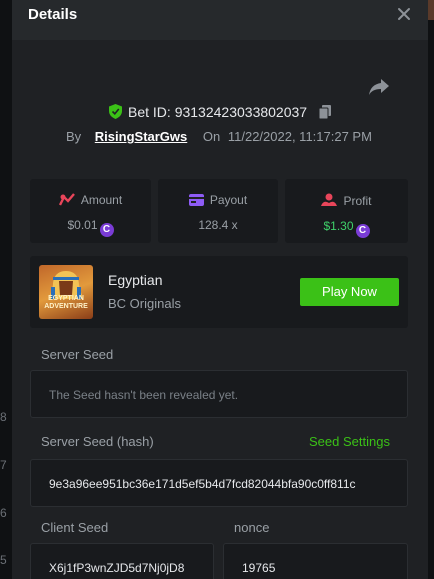 The image size is (434, 579). What do you see at coordinates (53, 14) in the screenshot?
I see `modal-title: Details` at bounding box center [53, 14].